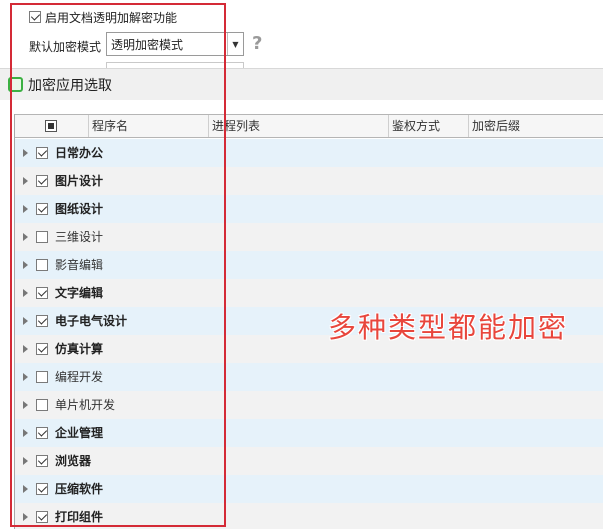  Describe the element at coordinates (79, 237) in the screenshot. I see `row-label: 三维设计` at that location.